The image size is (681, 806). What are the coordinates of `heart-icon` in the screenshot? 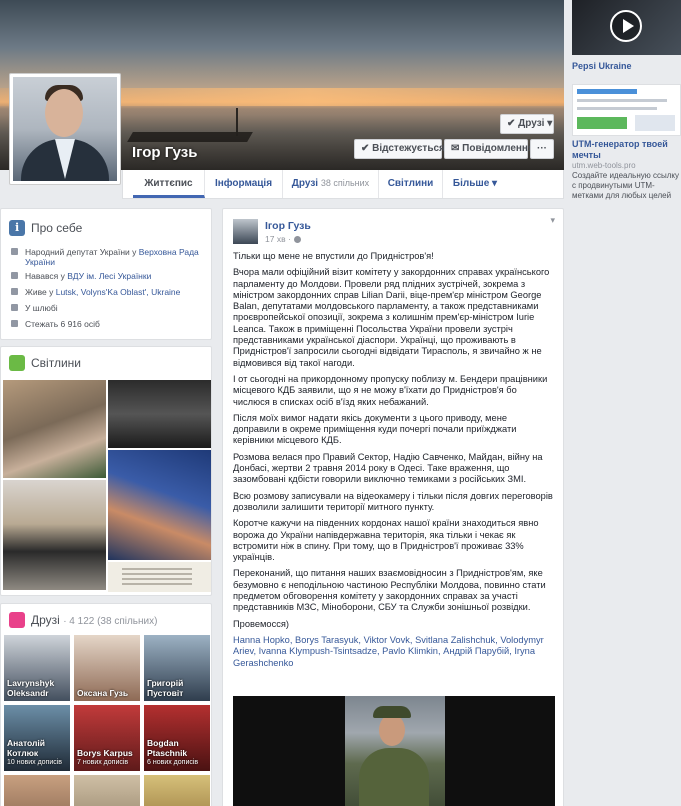 It's located at (14, 307).